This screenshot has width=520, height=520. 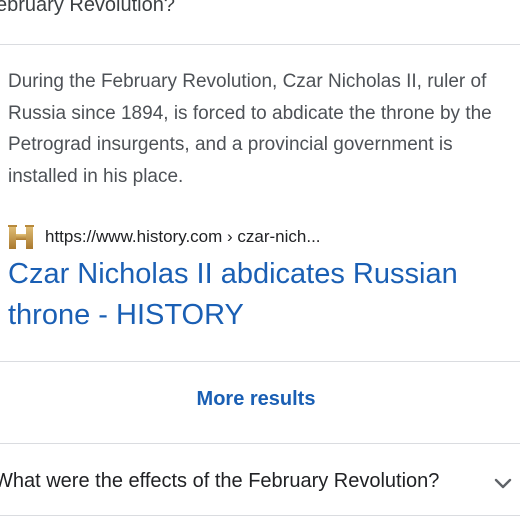 I want to click on history-h-icon, so click(x=21, y=237).